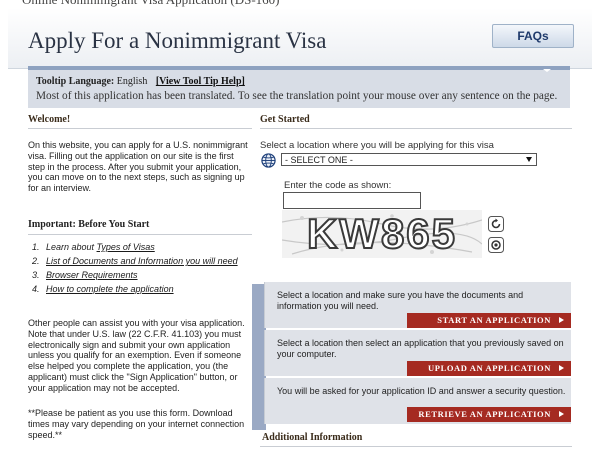 This screenshot has height=450, width=600. Describe the element at coordinates (529, 159) in the screenshot. I see `chevron-down-icon` at that location.